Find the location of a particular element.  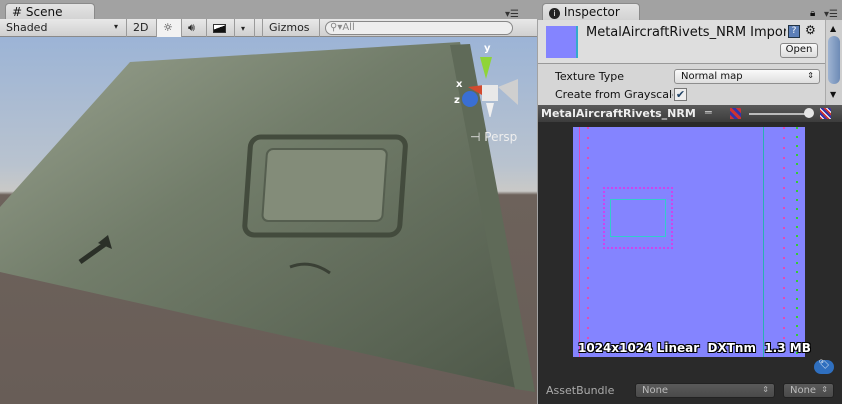

gizmos-dropdown: Gizmos ▾ is located at coordinates (291, 32).